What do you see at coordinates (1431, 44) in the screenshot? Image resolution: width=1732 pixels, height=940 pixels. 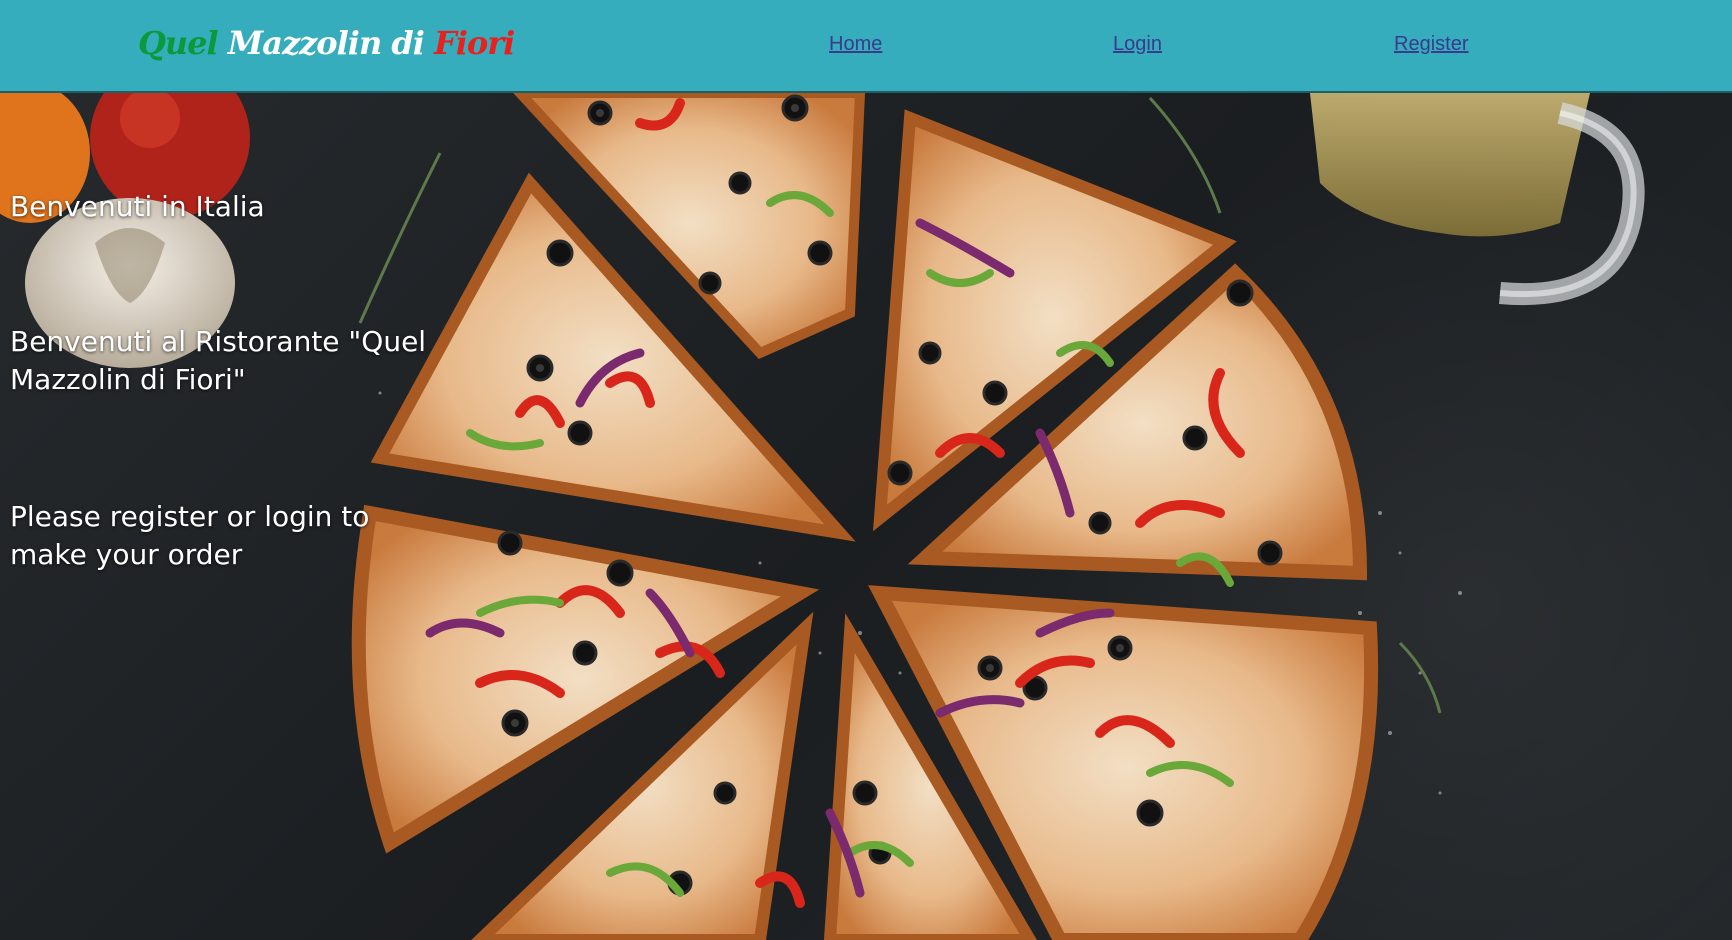 I see `nav-register-link: Register` at bounding box center [1431, 44].